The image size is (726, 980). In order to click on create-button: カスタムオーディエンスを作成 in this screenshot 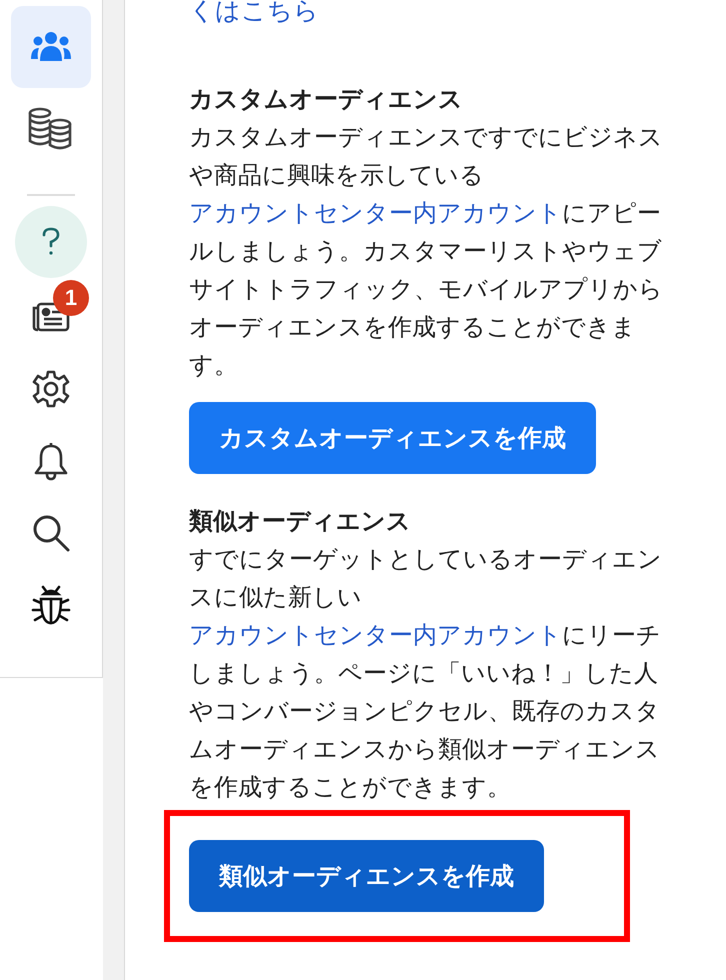, I will do `click(392, 438)`.